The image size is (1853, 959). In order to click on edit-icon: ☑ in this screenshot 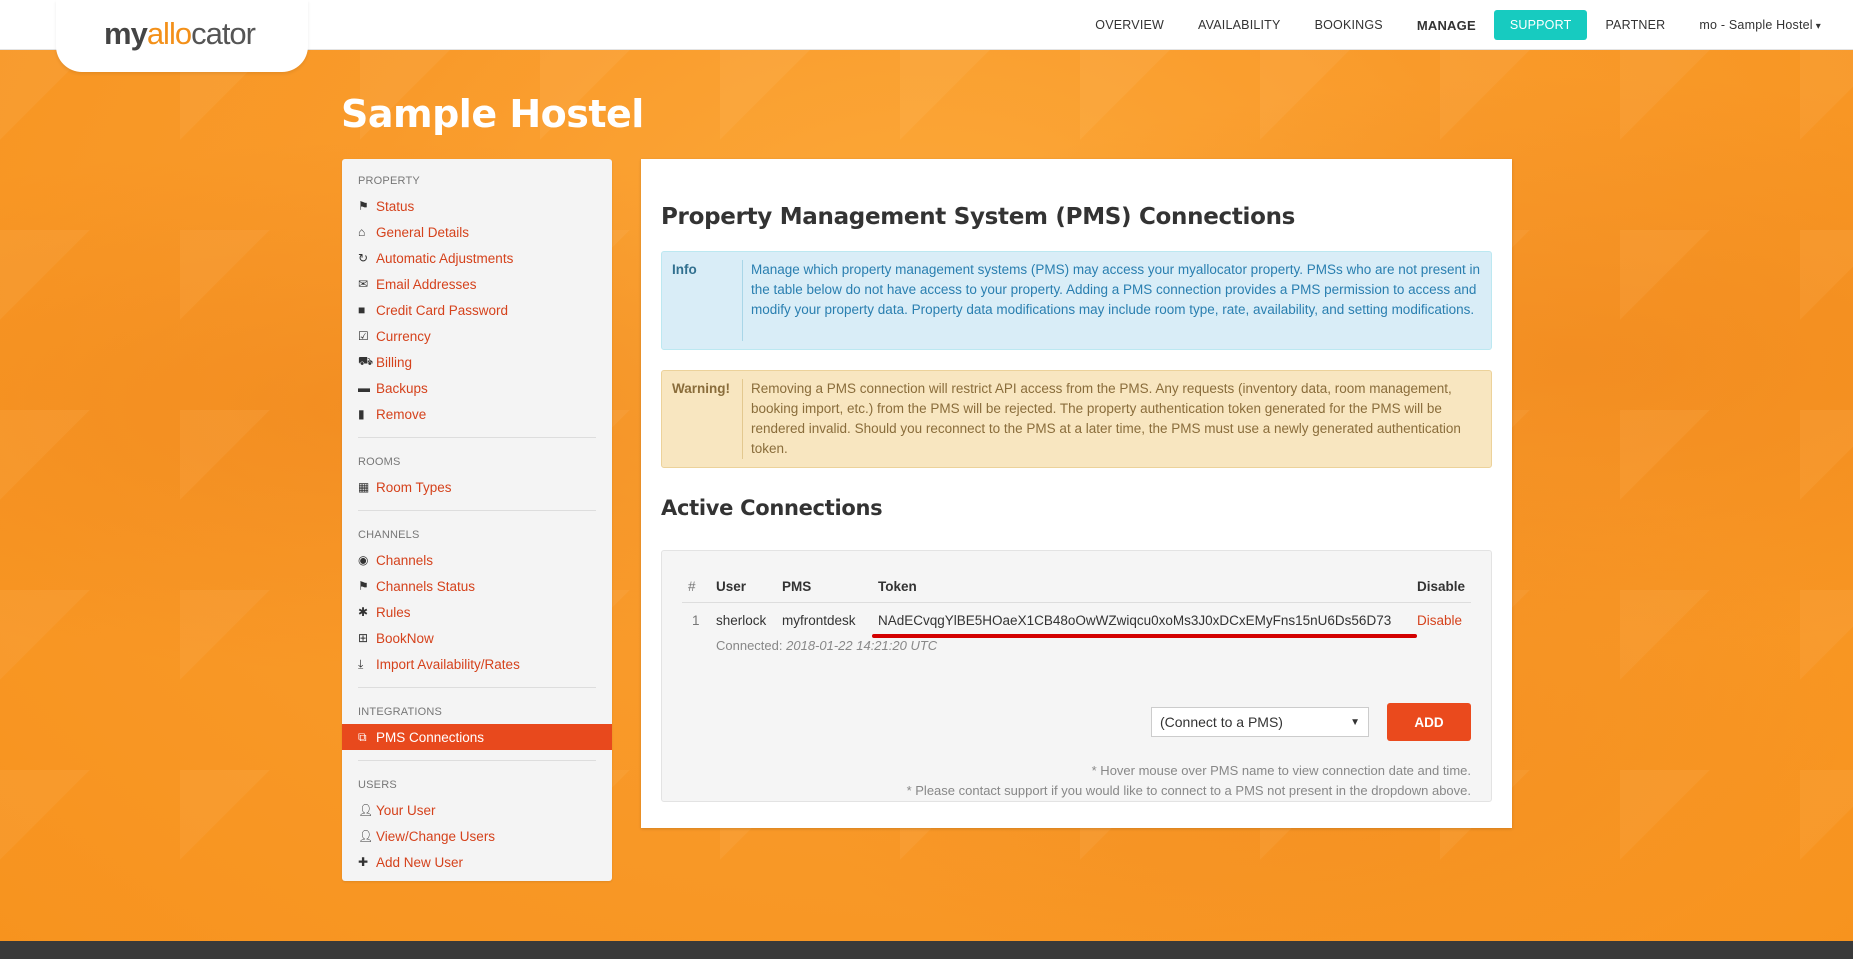, I will do `click(363, 336)`.